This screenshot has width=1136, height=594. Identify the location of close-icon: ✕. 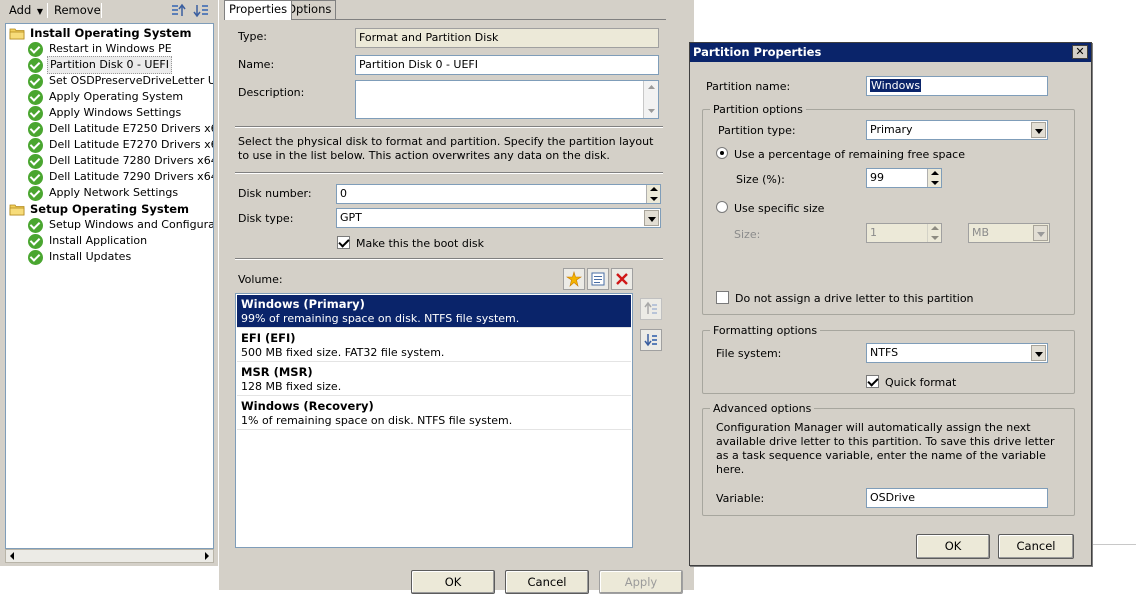
(1080, 52).